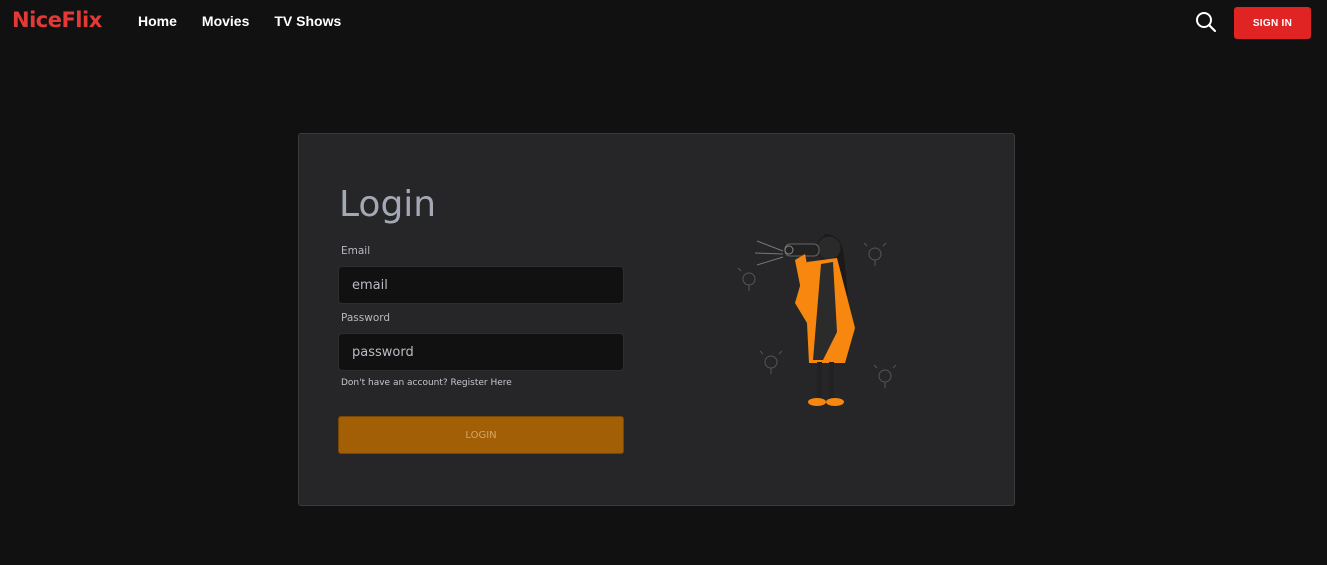 Image resolution: width=1327 pixels, height=565 pixels. What do you see at coordinates (663, 23) in the screenshot?
I see `top-navbar: NiceFlix Home Movies TV Shows SIGN IN` at bounding box center [663, 23].